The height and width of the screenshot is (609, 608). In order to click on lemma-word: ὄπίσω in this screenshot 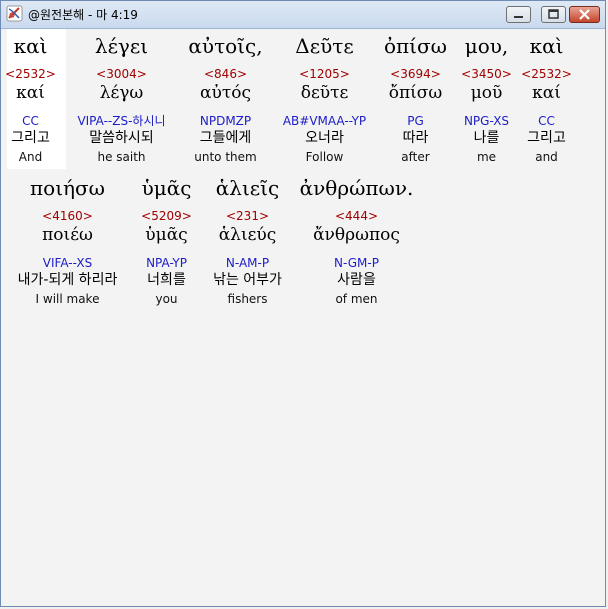, I will do `click(415, 93)`.